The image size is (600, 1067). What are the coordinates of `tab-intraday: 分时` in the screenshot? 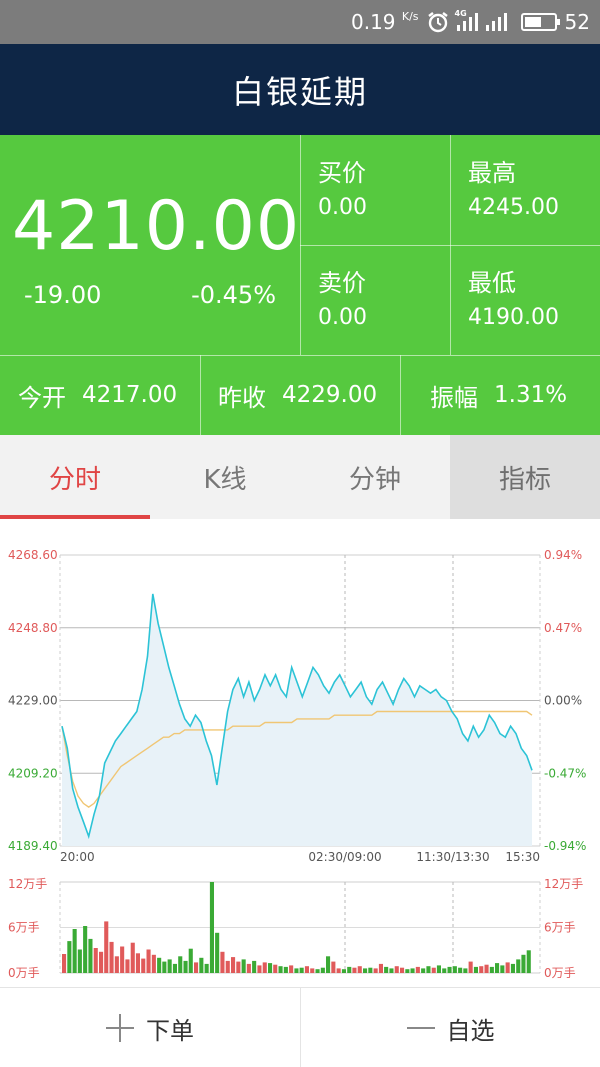 It's located at (75, 477).